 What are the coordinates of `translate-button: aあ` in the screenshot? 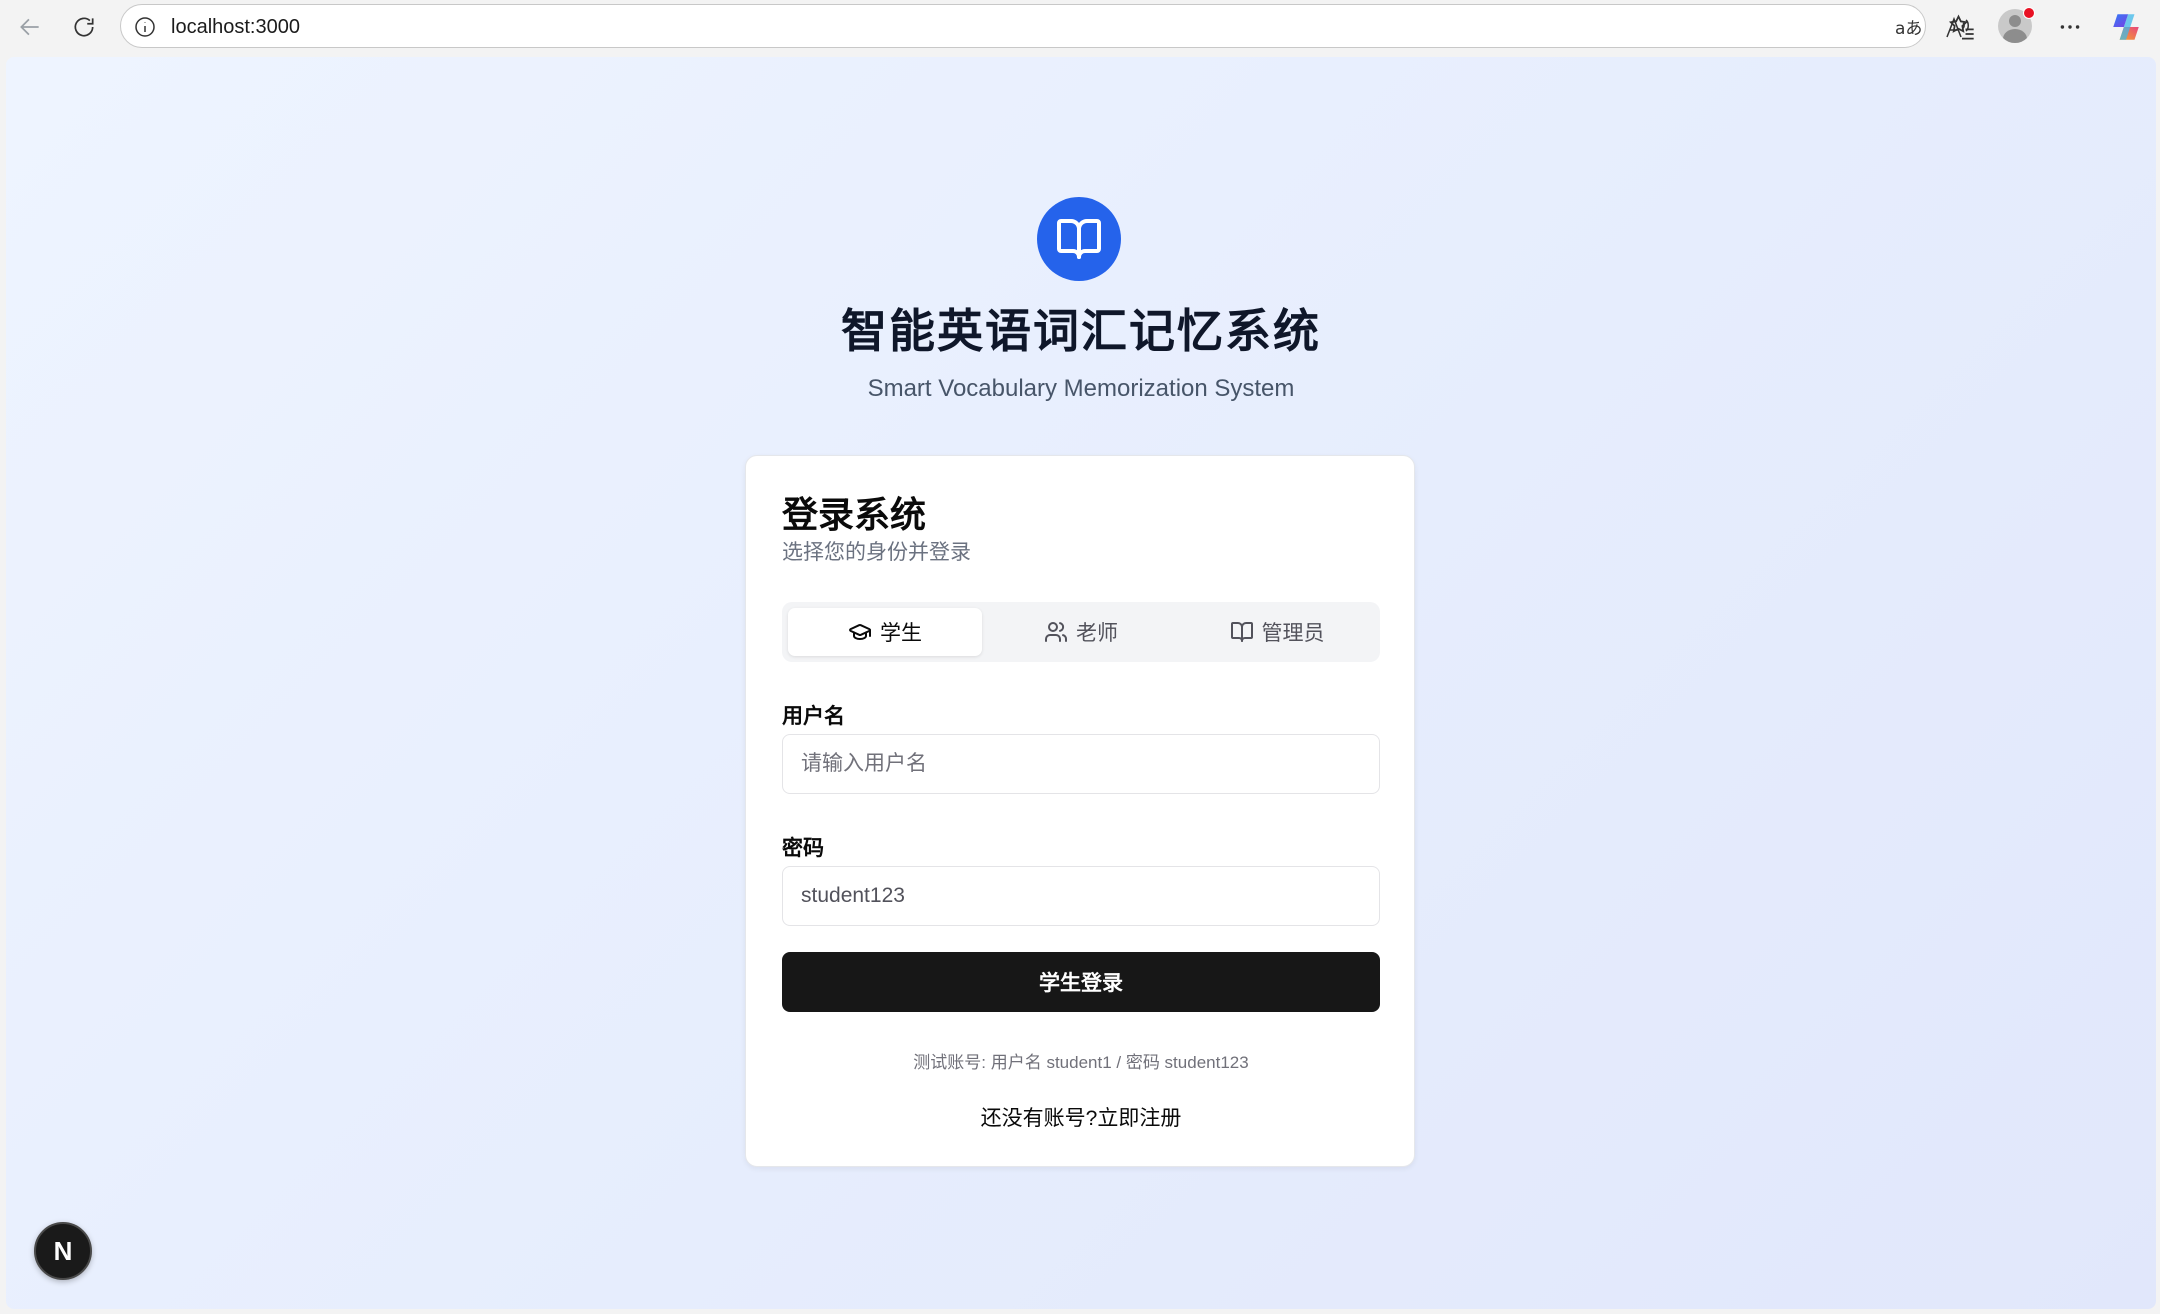 It's located at (1908, 28).